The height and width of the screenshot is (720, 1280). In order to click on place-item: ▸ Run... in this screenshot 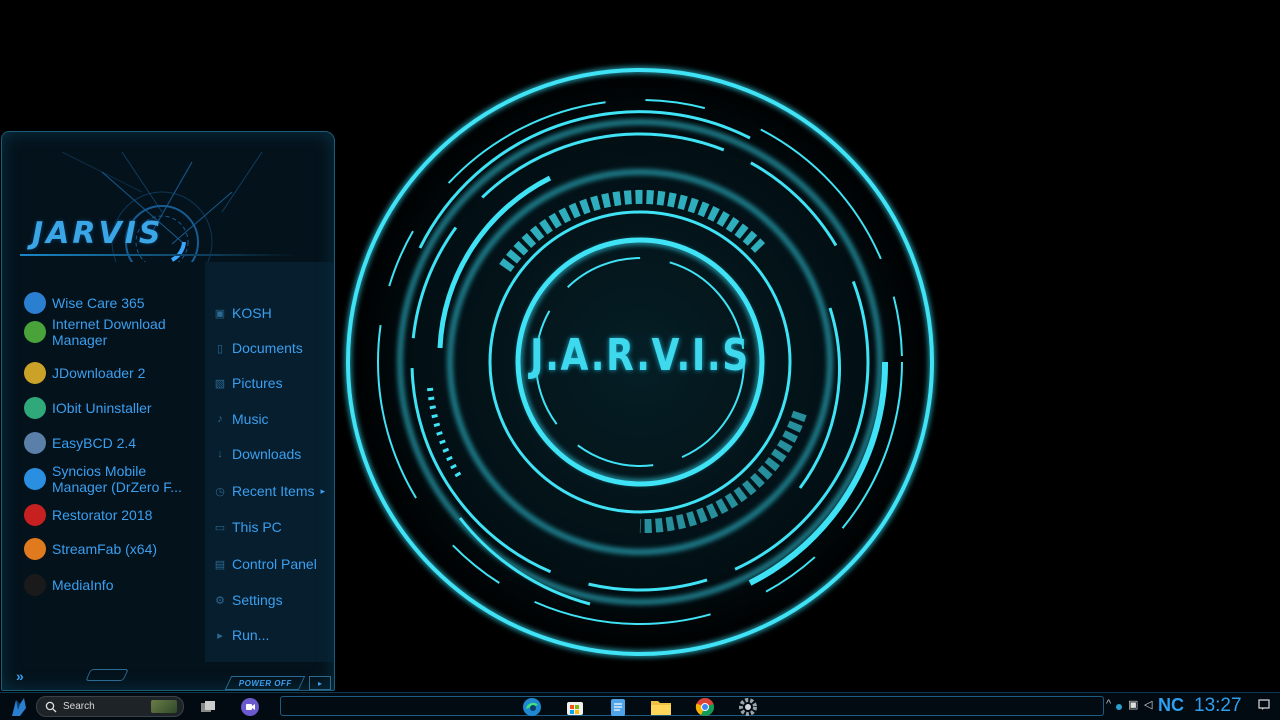, I will do `click(274, 635)`.